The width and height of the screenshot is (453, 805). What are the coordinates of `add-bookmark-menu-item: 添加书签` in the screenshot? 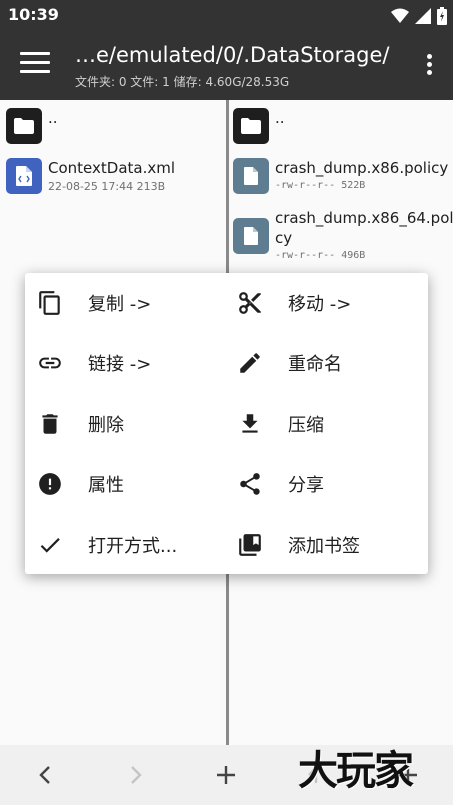 It's located at (298, 545).